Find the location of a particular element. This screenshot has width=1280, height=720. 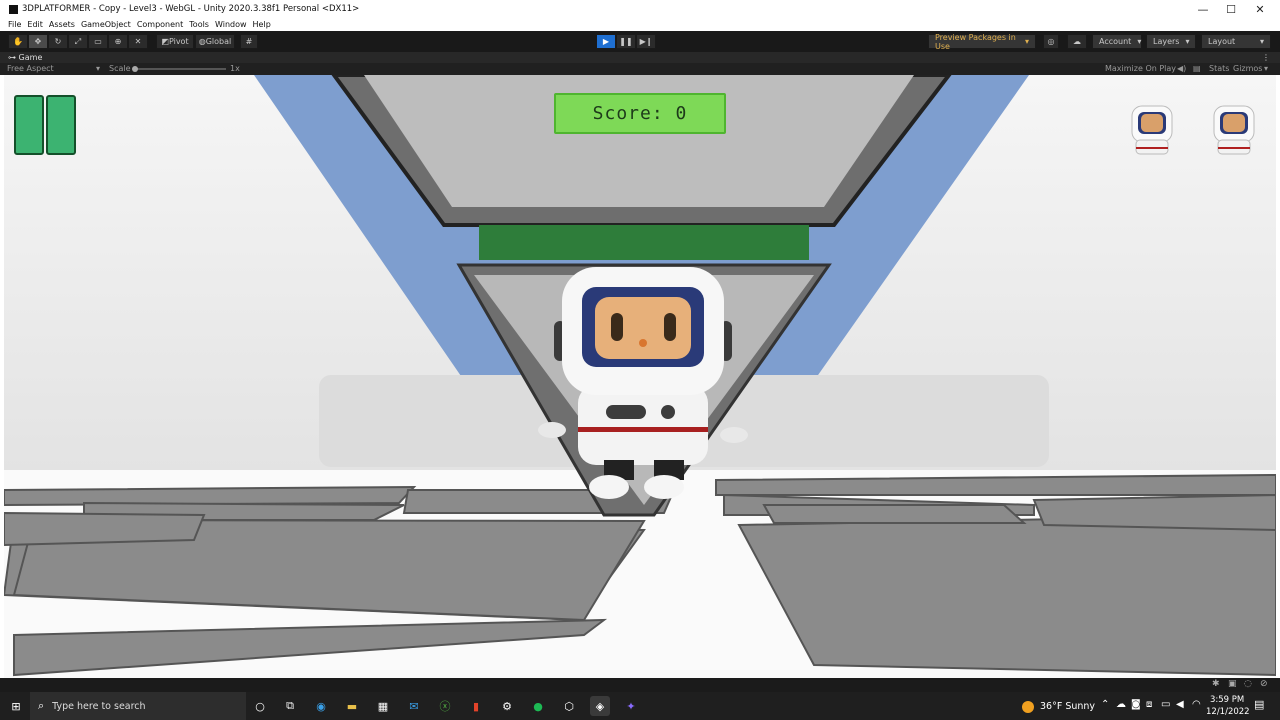

pause-hud-button is located at coordinates (46, 126).